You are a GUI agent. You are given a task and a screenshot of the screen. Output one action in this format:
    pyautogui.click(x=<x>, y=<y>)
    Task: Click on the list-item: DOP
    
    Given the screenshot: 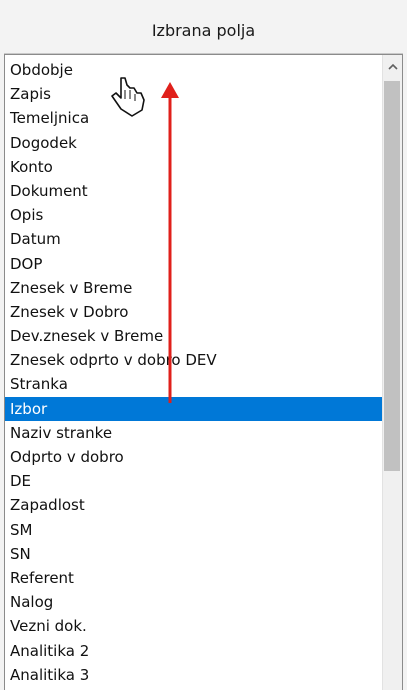 What is the action you would take?
    pyautogui.click(x=194, y=264)
    